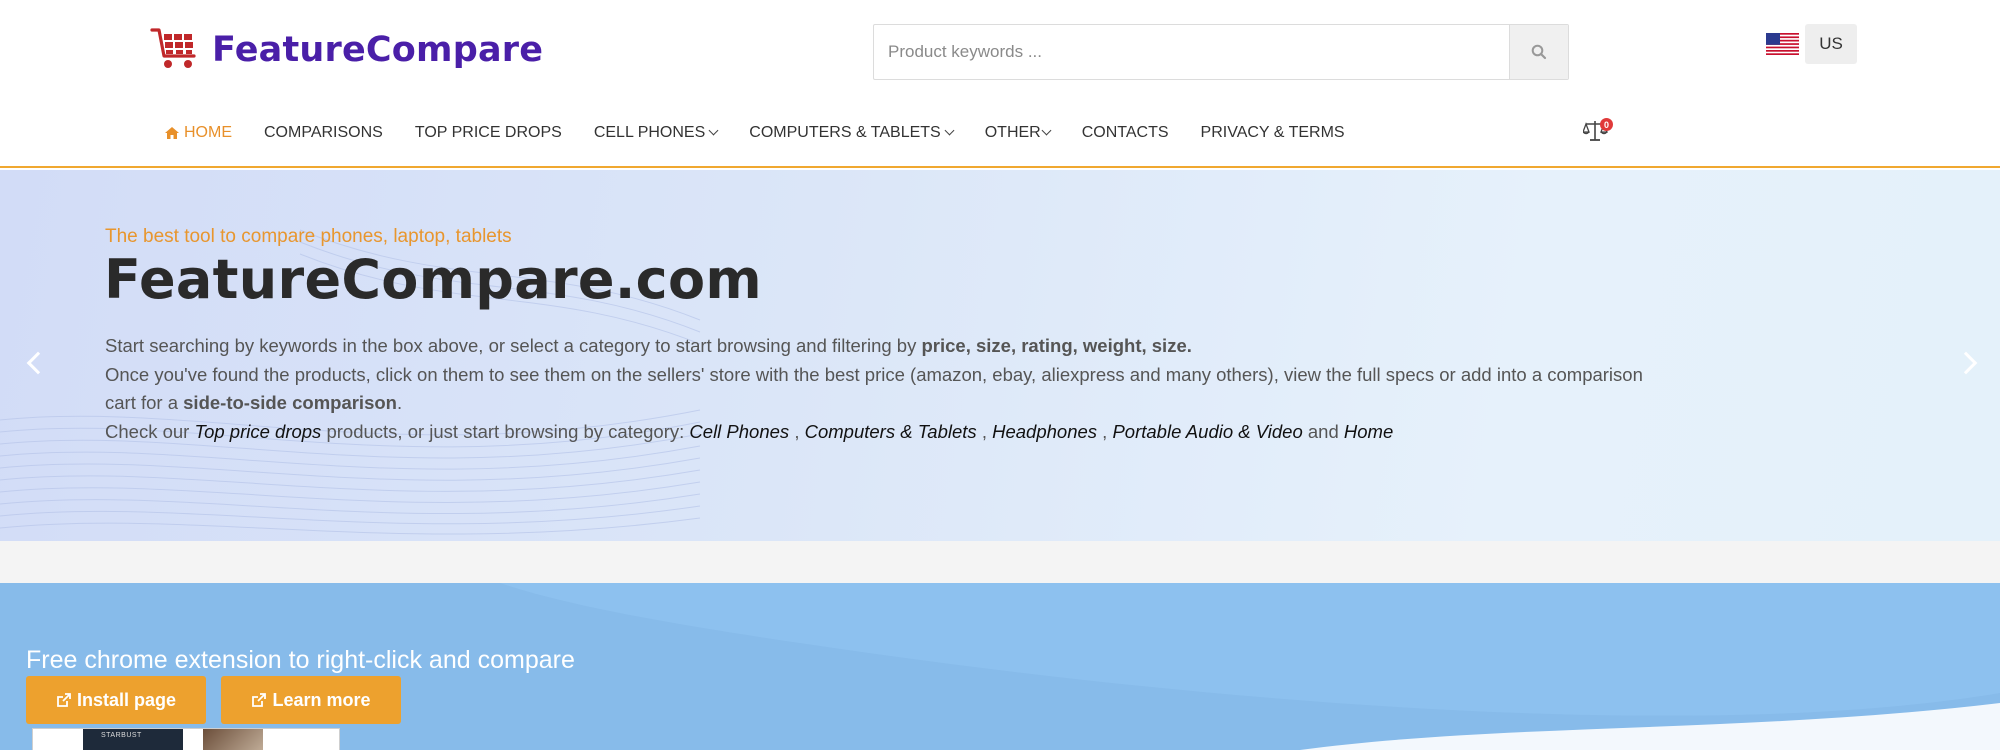  Describe the element at coordinates (1323, 431) in the screenshot. I see `separator-and: and` at that location.